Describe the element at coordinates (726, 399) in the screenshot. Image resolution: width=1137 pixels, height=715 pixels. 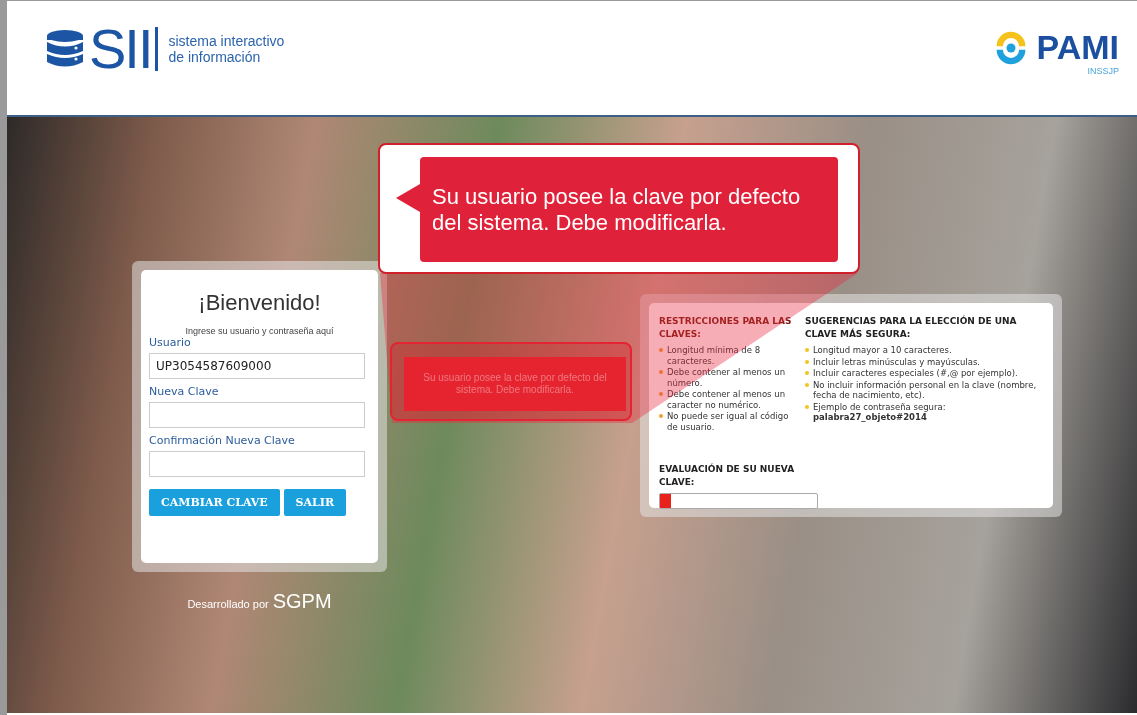
I see `tip-text: Debe contener al menos un caracter no numérico.` at that location.